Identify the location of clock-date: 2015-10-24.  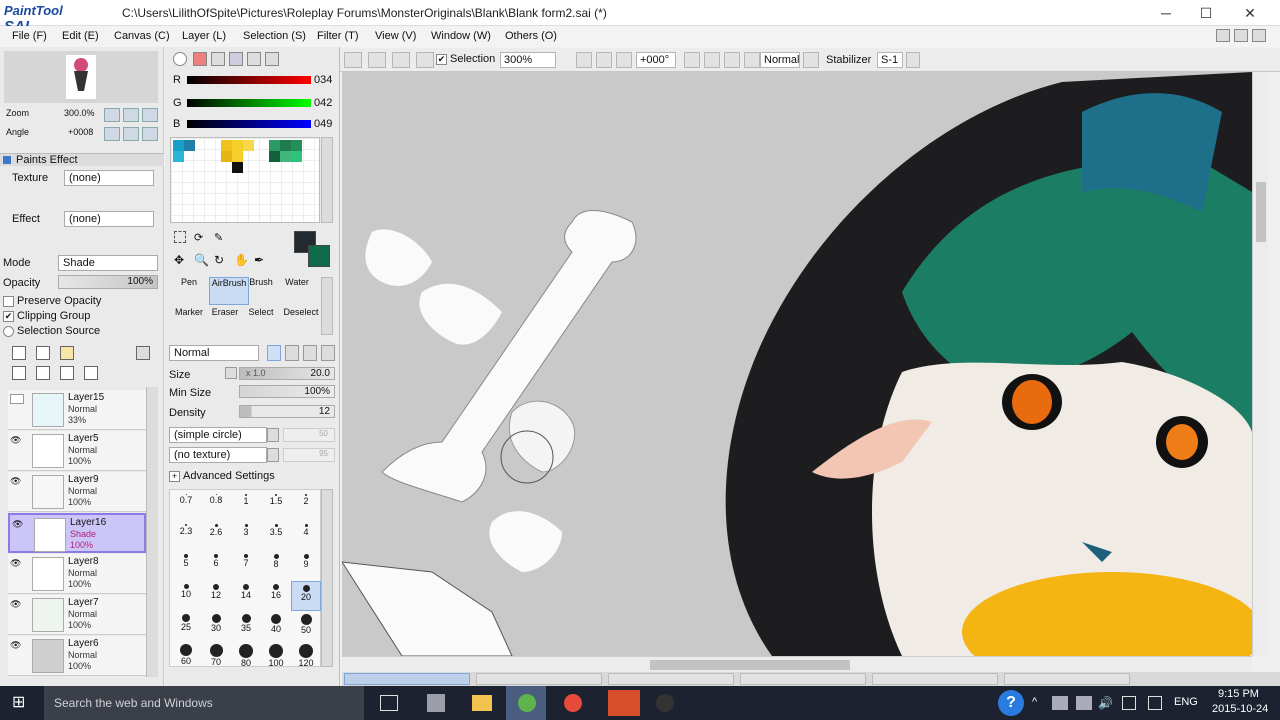
(1240, 709).